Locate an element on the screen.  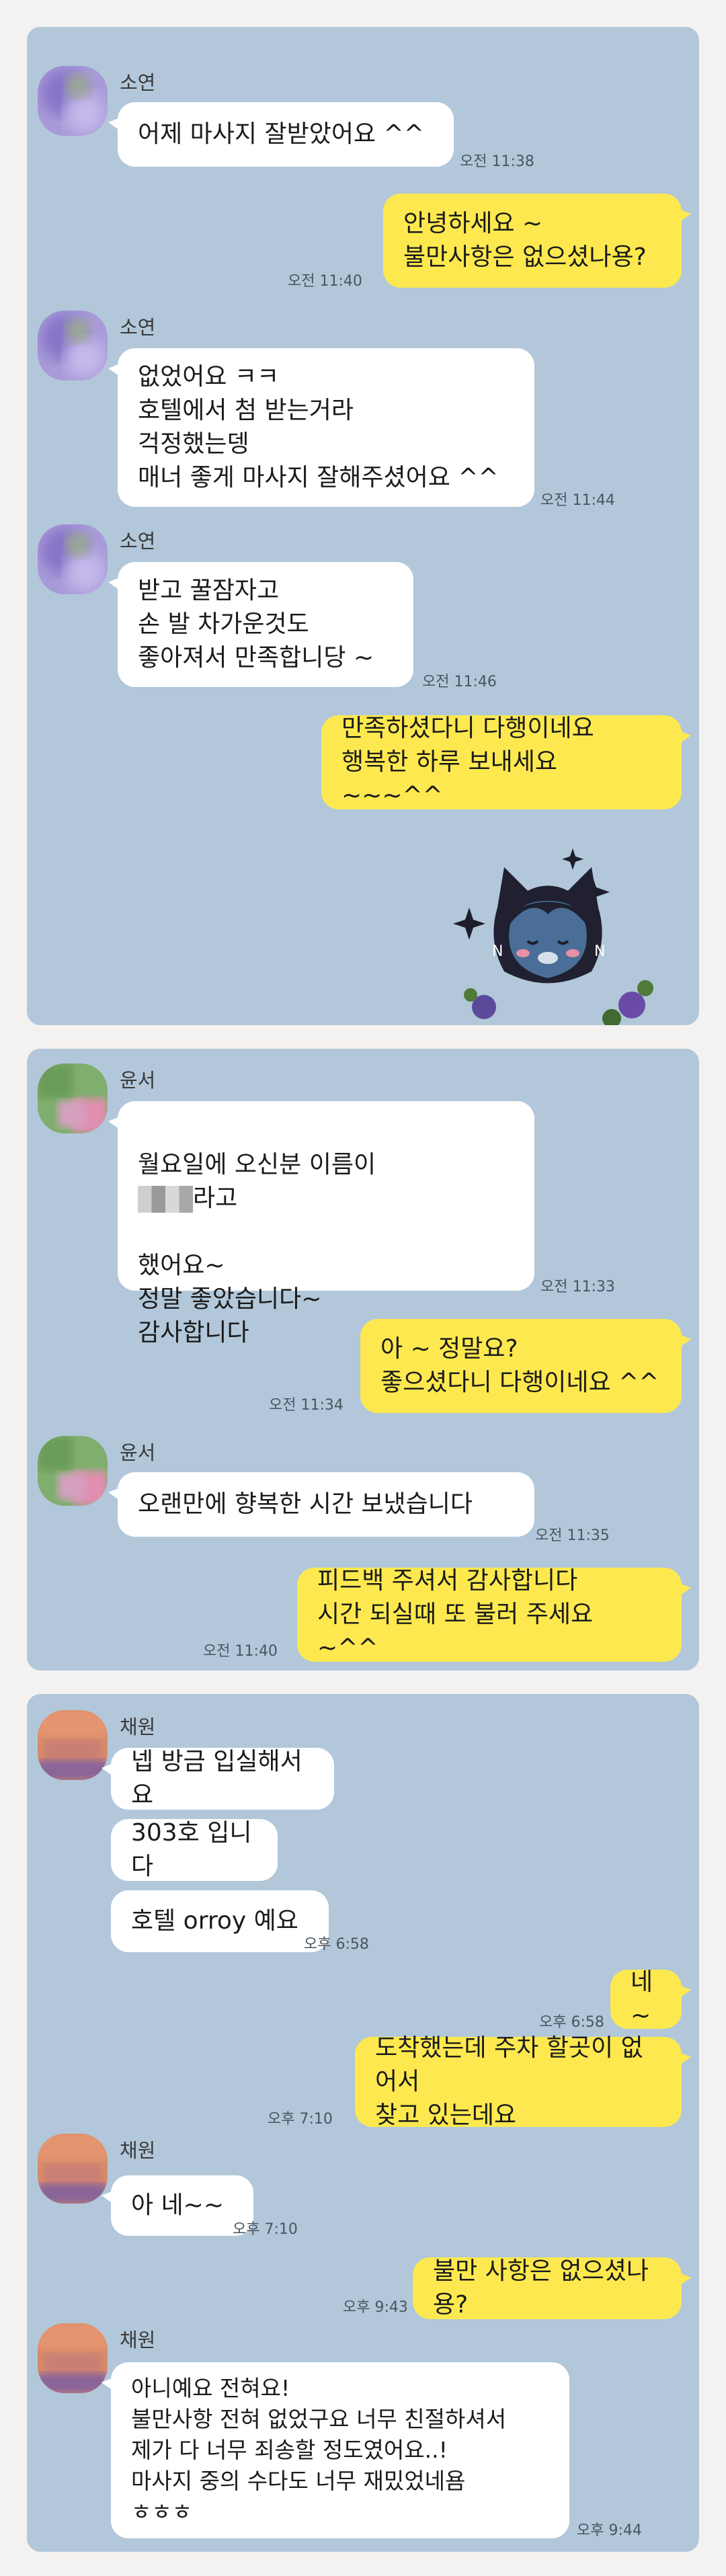
incoming-message: 303호 입니다 is located at coordinates (194, 1850).